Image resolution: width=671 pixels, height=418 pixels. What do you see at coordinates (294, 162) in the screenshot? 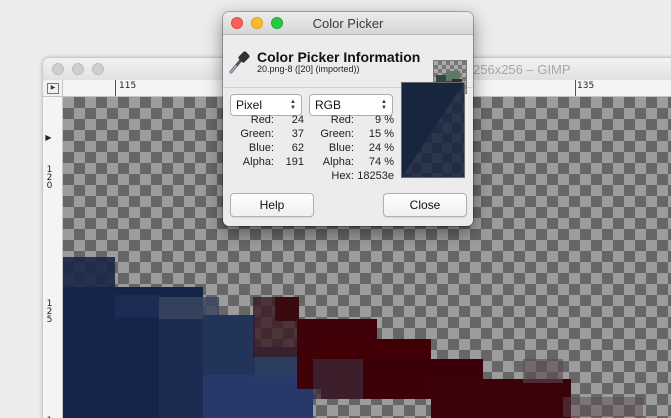
I see `pixel-value: 191` at bounding box center [294, 162].